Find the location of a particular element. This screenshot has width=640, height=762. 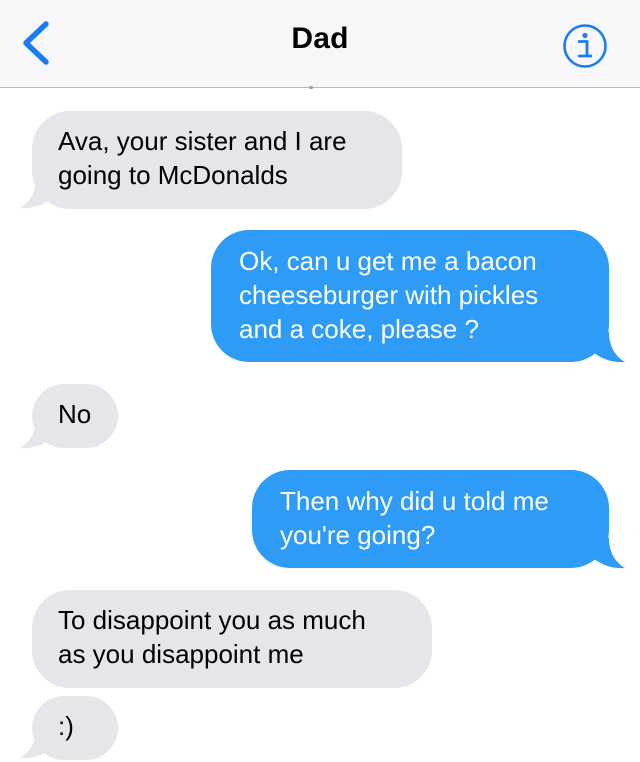

info-circle-icon is located at coordinates (585, 46).